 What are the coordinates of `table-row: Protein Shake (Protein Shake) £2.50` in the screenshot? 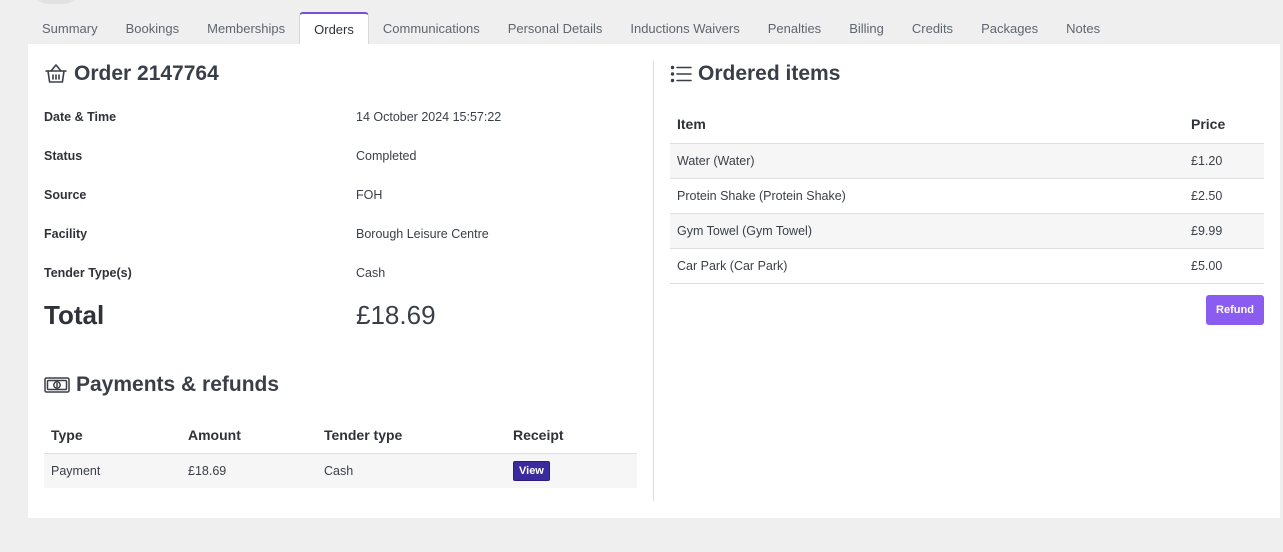 It's located at (967, 196).